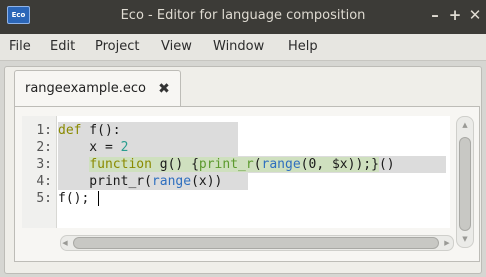 This screenshot has height=277, width=486. I want to click on php-embedded-box: function g() {print_r(range(0, $x));}, so click(234, 164).